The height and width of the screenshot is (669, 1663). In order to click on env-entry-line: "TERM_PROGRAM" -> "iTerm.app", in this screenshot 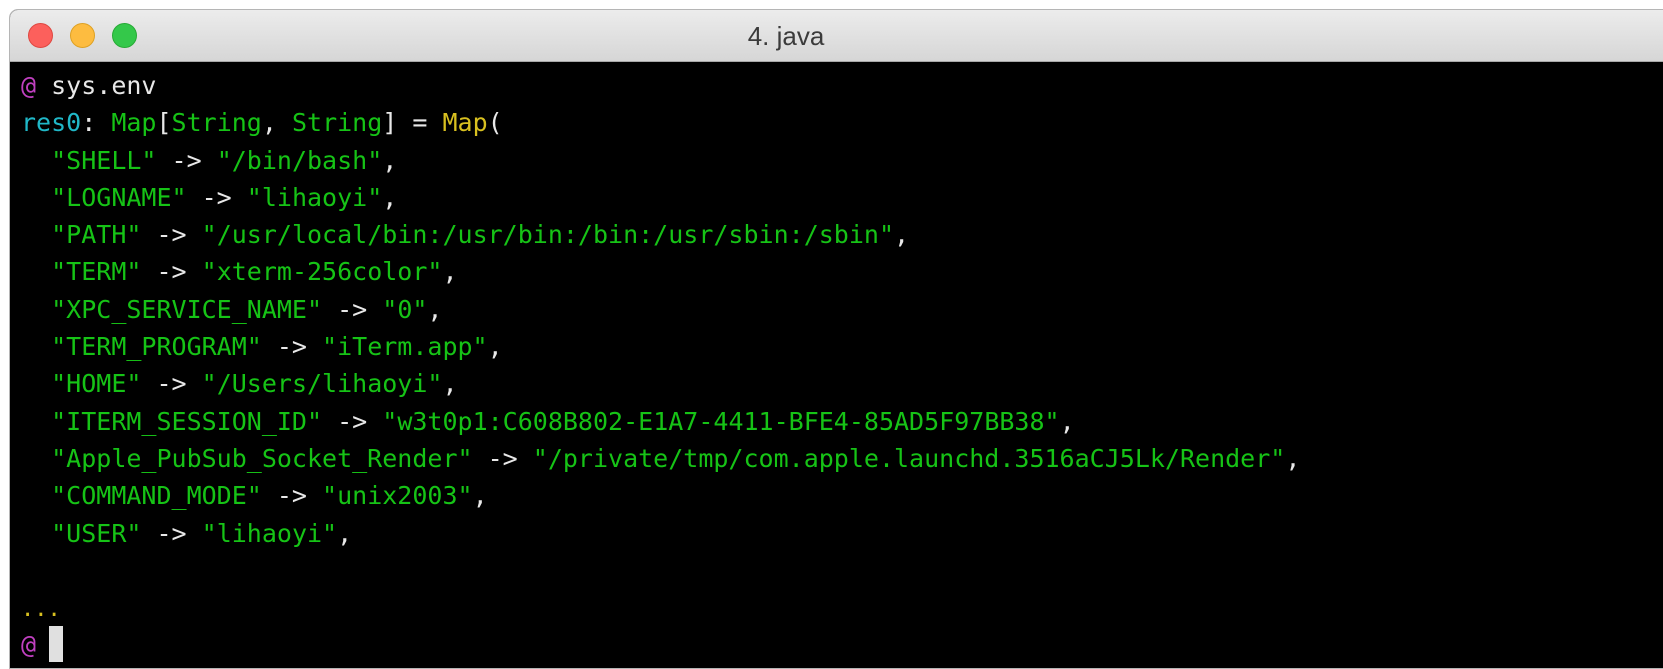, I will do `click(842, 346)`.